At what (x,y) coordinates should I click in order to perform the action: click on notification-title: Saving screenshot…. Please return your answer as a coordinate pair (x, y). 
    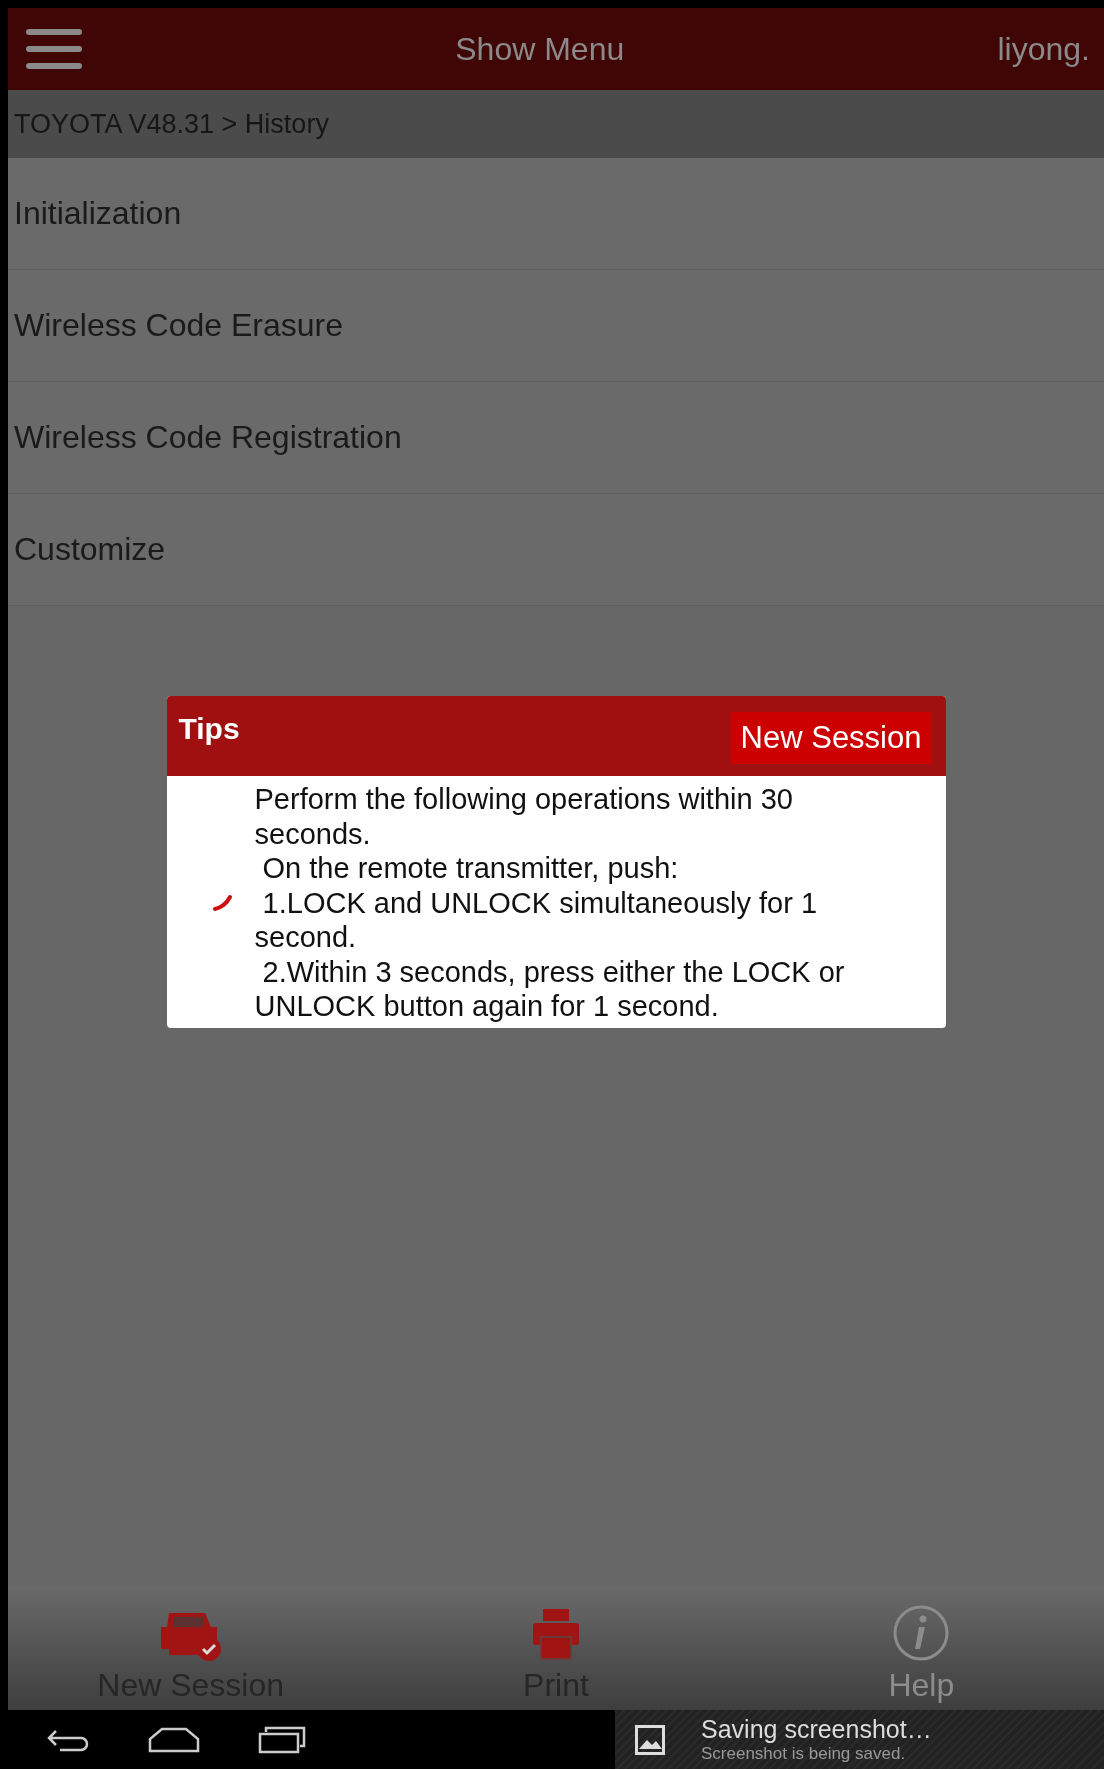
    Looking at the image, I should click on (816, 1729).